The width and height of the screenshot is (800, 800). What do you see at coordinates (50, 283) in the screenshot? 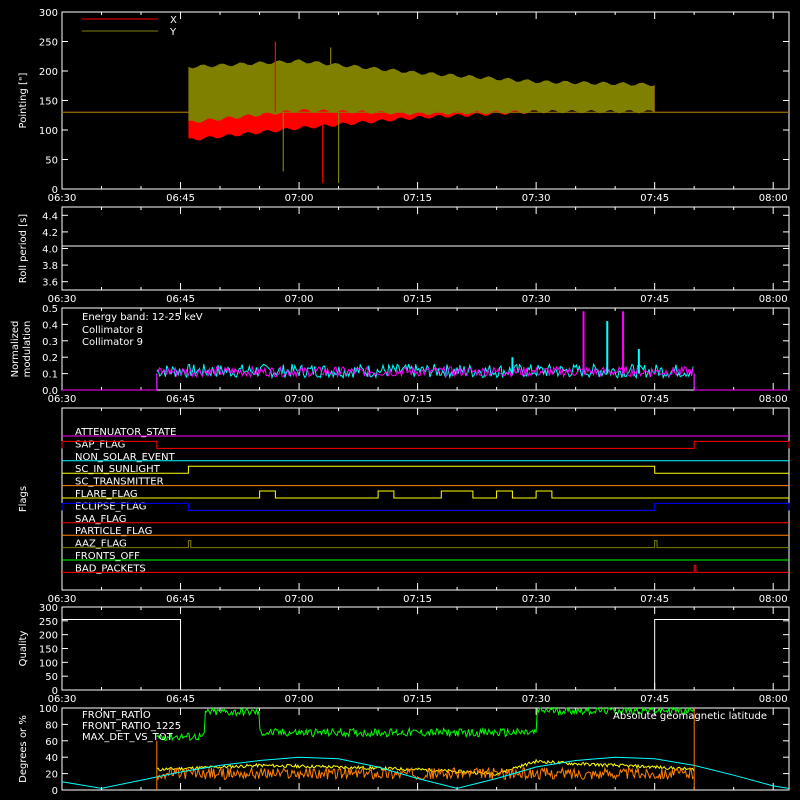
I see `y-tick-label: 3.6` at bounding box center [50, 283].